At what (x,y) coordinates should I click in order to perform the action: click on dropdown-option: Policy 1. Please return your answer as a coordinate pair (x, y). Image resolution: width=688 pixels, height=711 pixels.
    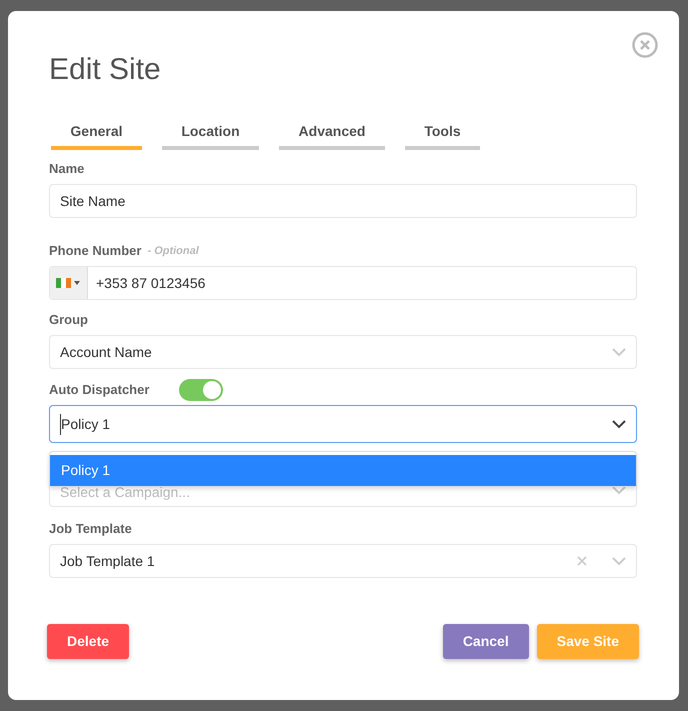
    Looking at the image, I should click on (343, 470).